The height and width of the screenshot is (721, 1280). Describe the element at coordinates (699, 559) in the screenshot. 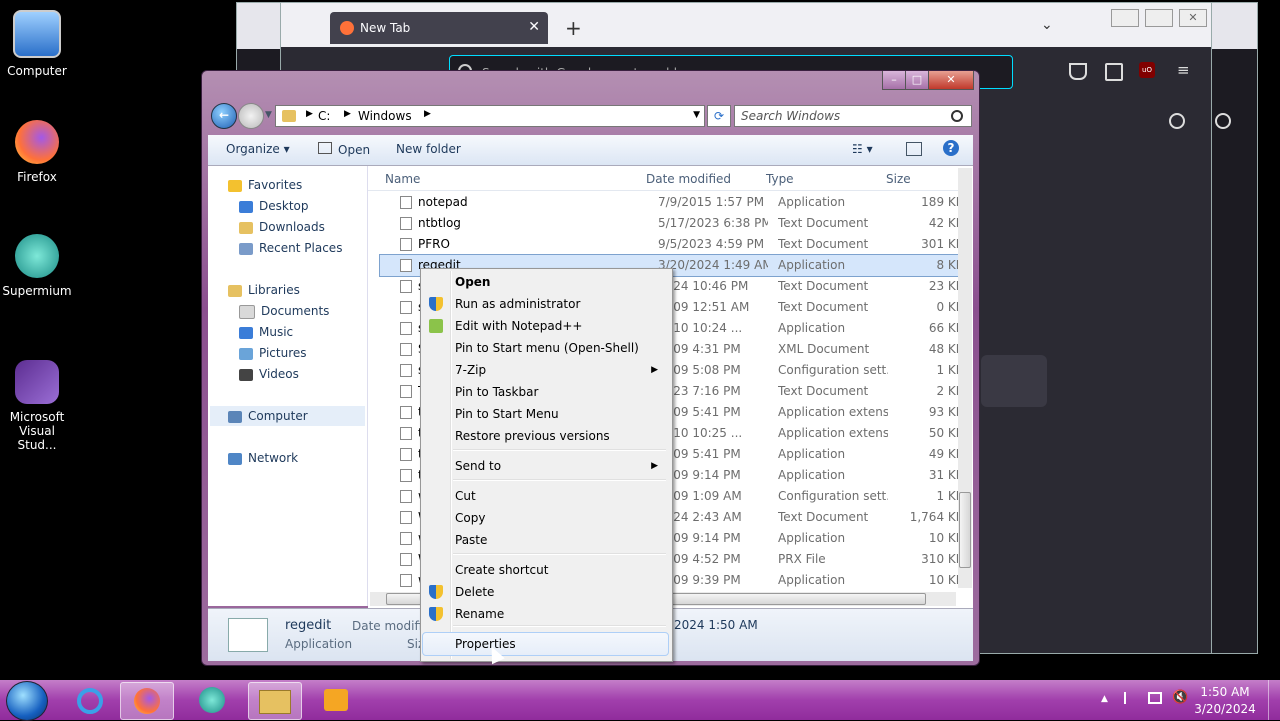

I see `file-date: 2009 4:52 PM` at that location.